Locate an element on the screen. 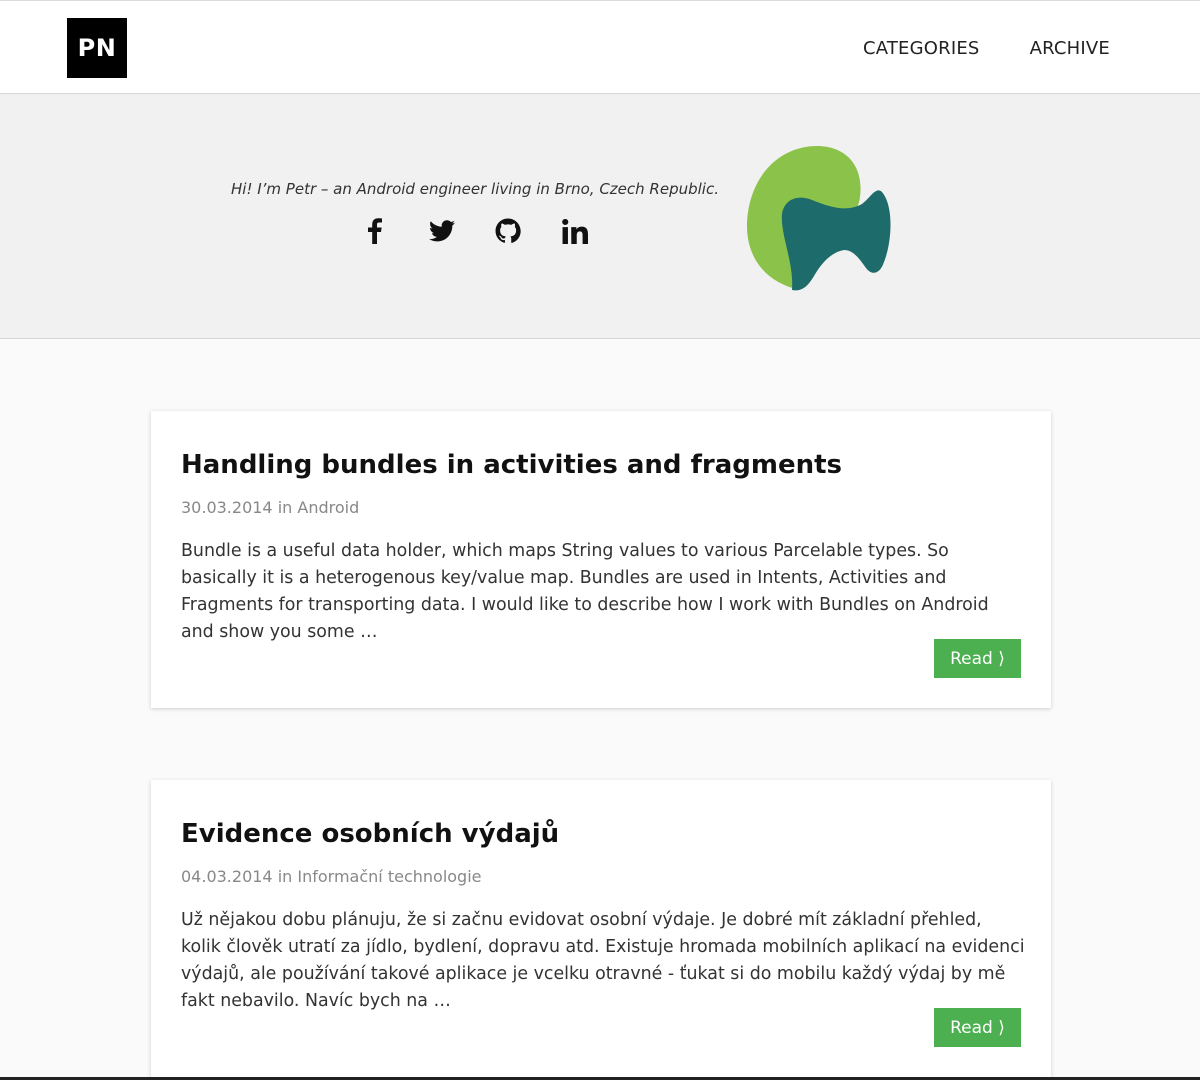 The width and height of the screenshot is (1200, 1080). linkedin-link is located at coordinates (575, 231).